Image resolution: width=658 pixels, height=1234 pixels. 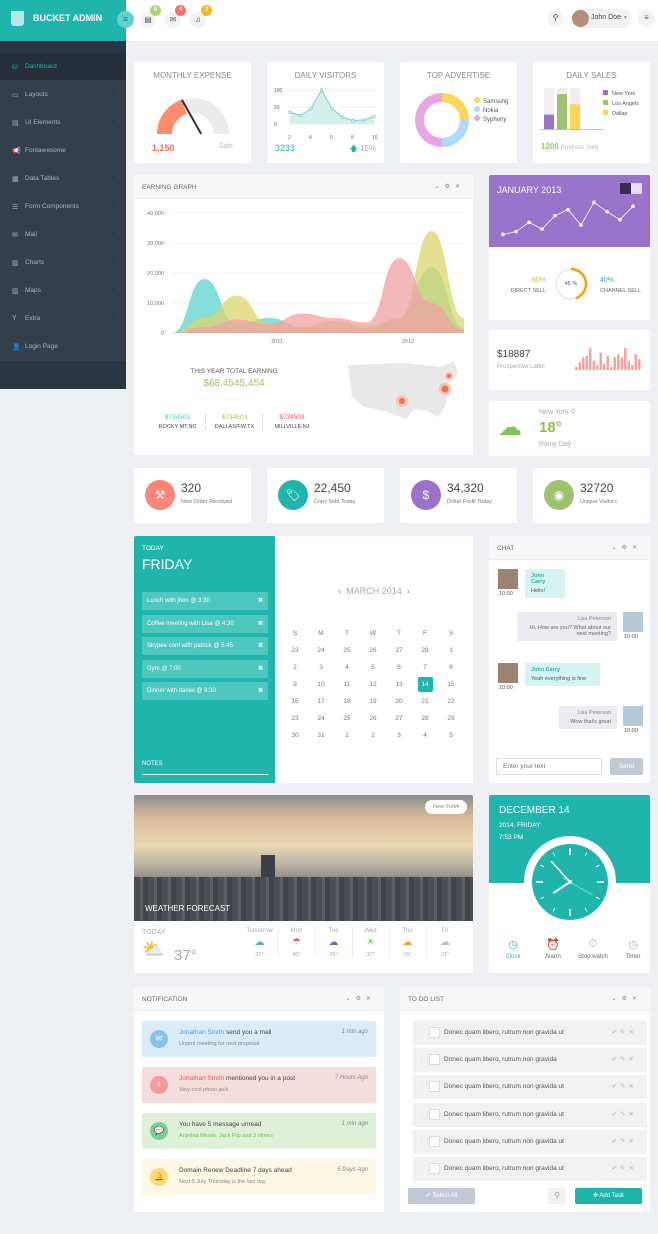 I want to click on notification-sender: Jonathan Smith, so click(x=201, y=1078).